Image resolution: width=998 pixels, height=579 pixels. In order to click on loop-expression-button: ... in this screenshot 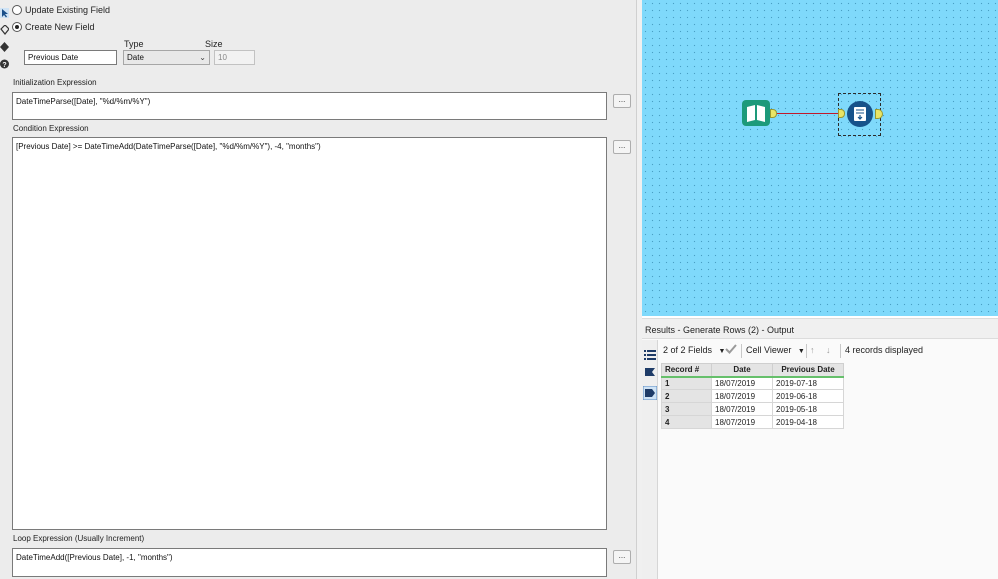, I will do `click(622, 557)`.